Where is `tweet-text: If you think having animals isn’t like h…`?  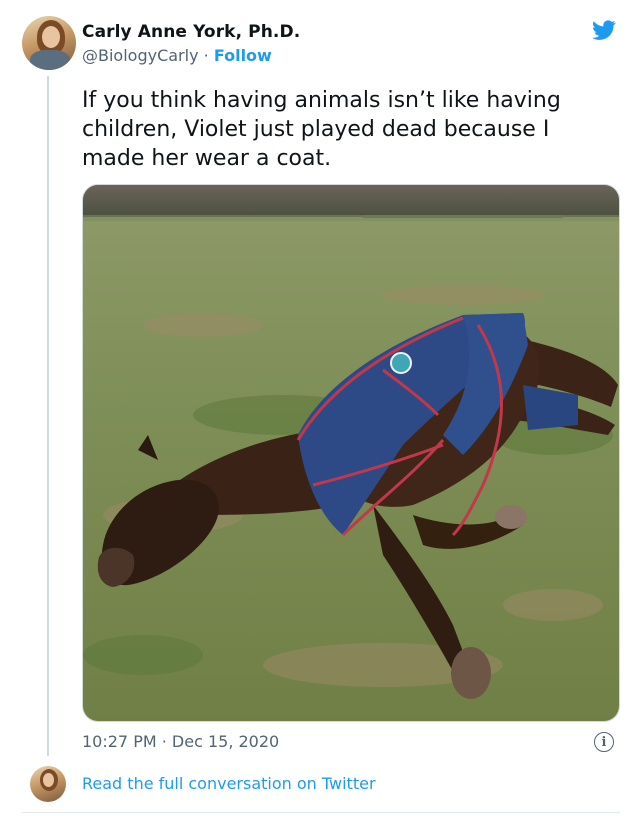 tweet-text: If you think having animals isn’t like h… is located at coordinates (321, 129).